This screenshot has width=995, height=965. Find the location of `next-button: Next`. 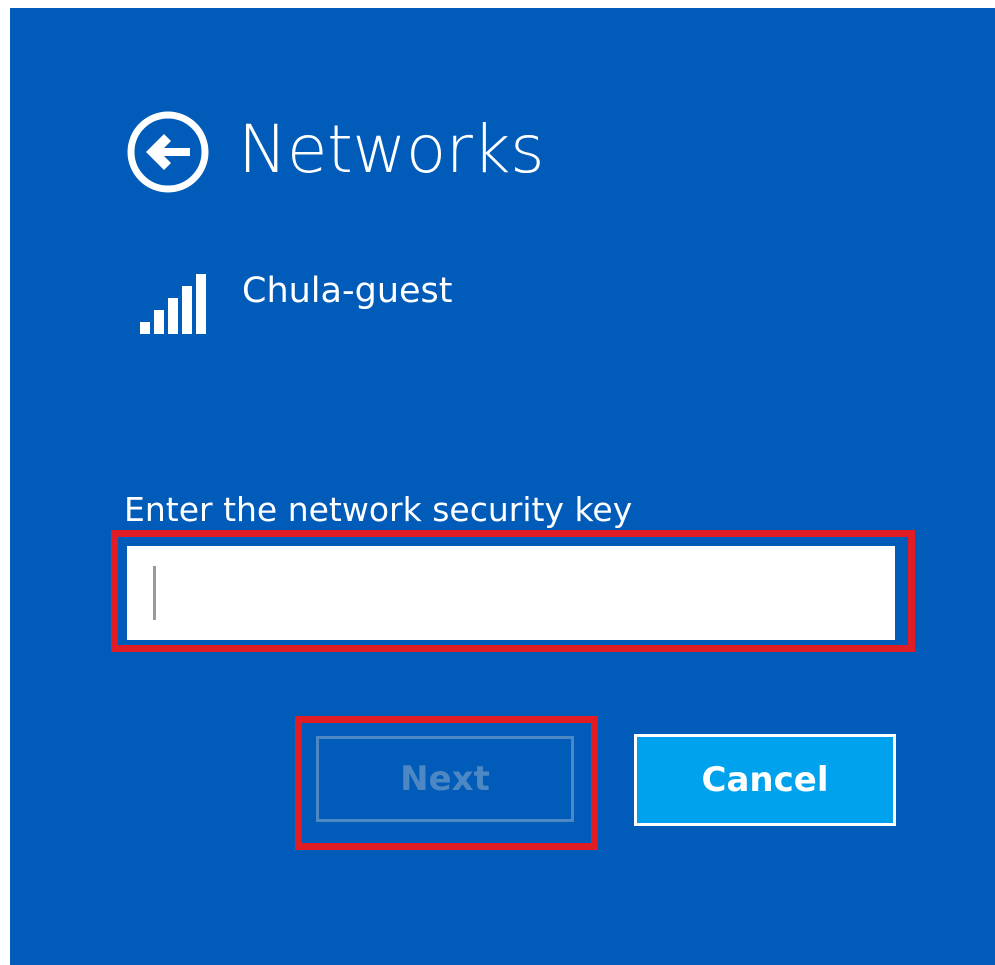

next-button: Next is located at coordinates (445, 779).